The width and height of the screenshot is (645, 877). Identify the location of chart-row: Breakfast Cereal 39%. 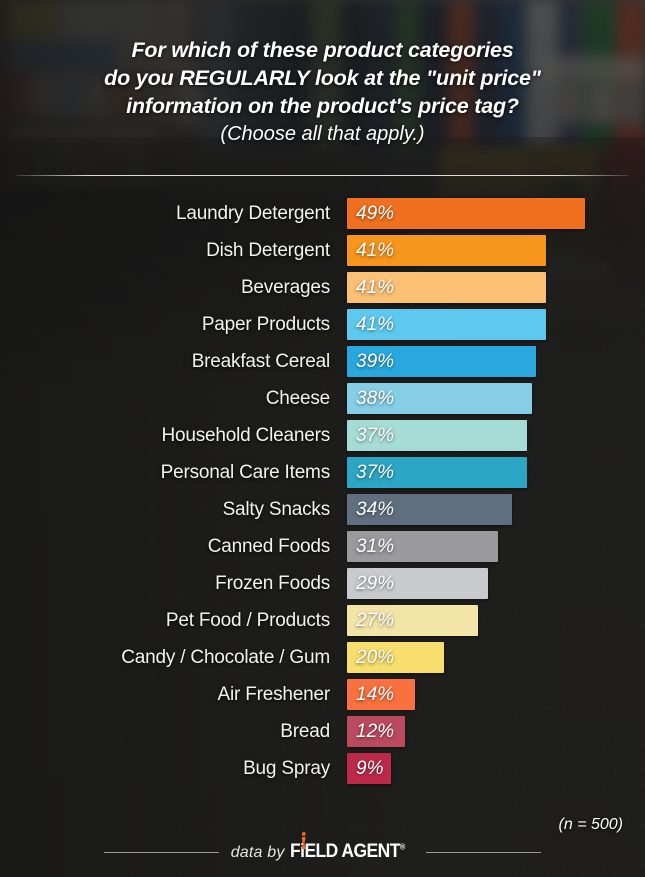
(322, 364).